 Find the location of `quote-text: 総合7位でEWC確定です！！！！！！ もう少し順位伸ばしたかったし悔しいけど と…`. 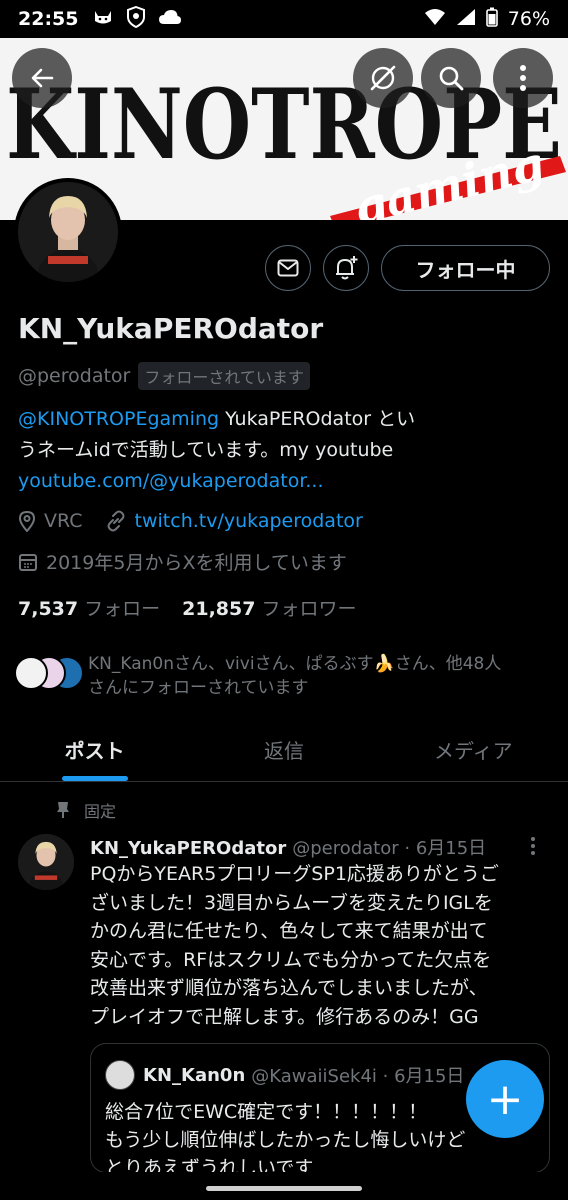

quote-text: 総合7位でEWC確定です！！！！！！ もう少し順位伸ばしたかったし悔しいけど と… is located at coordinates (315, 1135).